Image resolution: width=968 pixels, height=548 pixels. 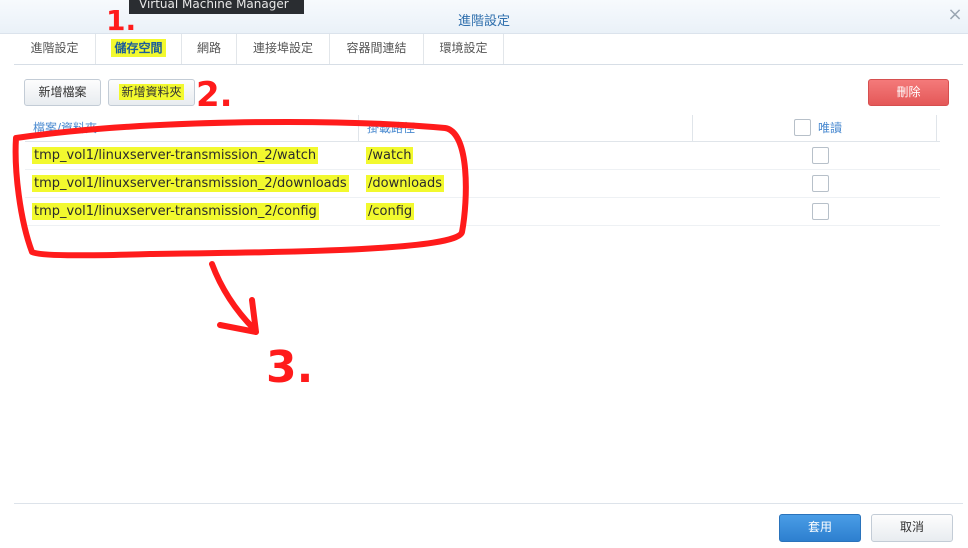 I want to click on tab-environment: 環境設定, so click(x=464, y=49).